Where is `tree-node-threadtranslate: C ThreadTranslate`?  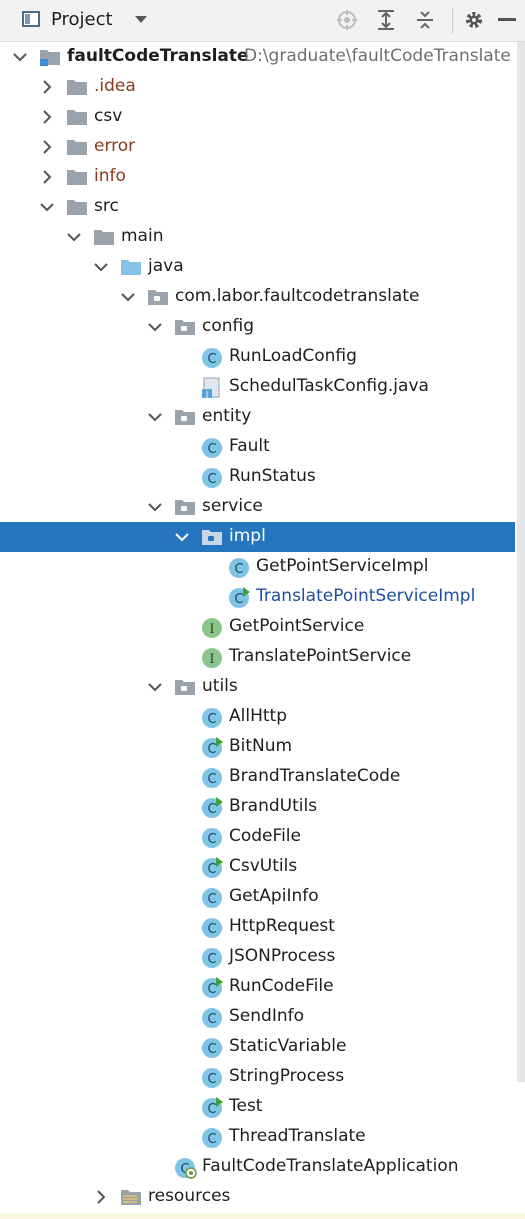
tree-node-threadtranslate: C ThreadTranslate is located at coordinates (257, 1137).